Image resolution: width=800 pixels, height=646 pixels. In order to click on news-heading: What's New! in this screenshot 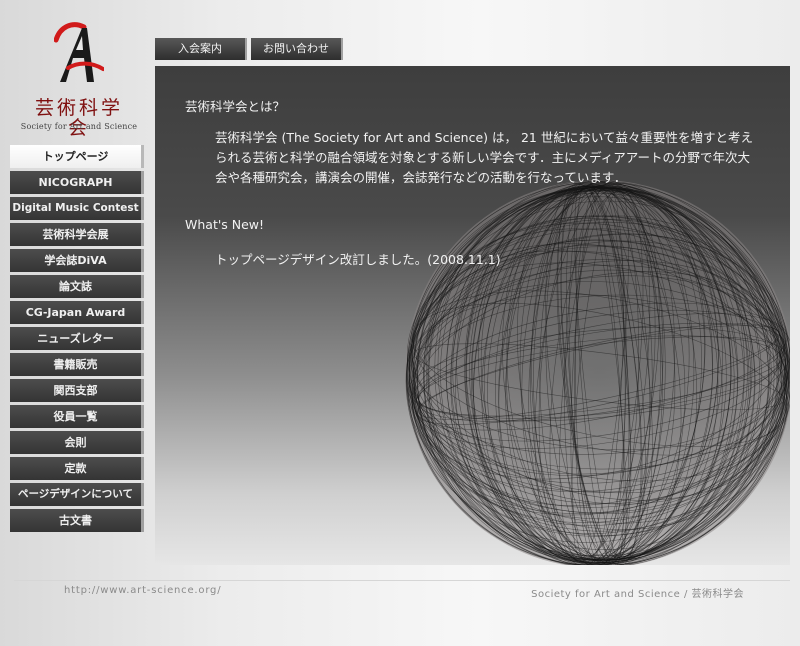, I will do `click(225, 224)`.